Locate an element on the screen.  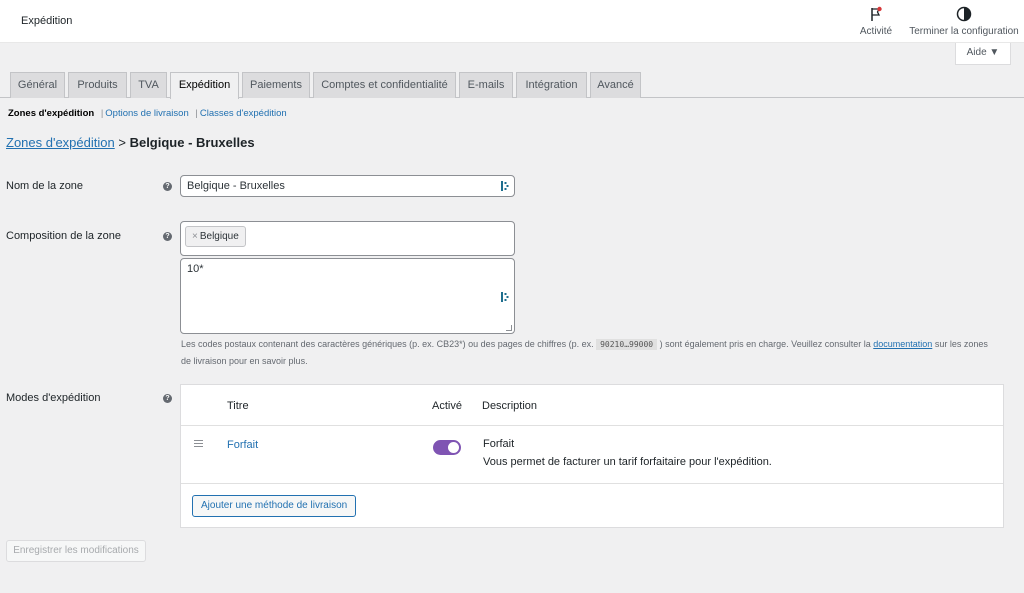
zone-composition-label: Composition de la zone is located at coordinates (63, 236).